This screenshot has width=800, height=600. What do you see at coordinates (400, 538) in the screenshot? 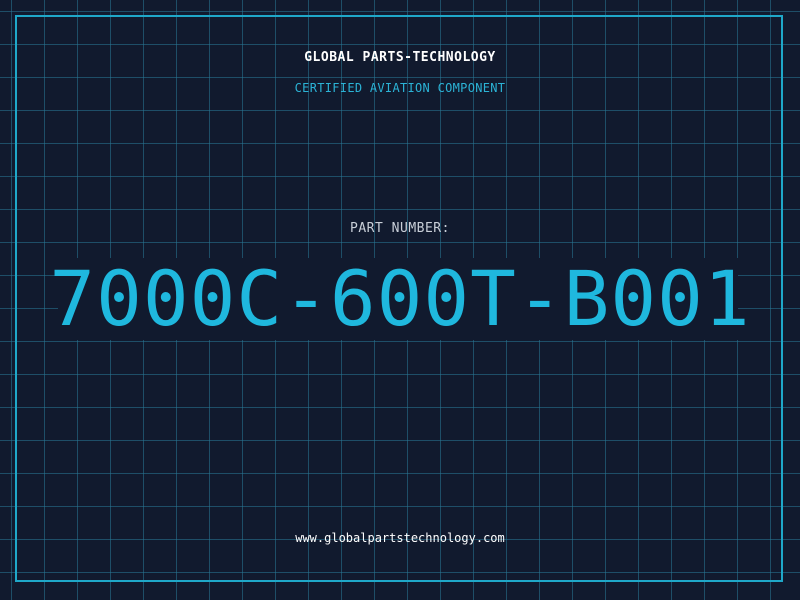
I see `website-url: www.globalpartstechnology.com` at bounding box center [400, 538].